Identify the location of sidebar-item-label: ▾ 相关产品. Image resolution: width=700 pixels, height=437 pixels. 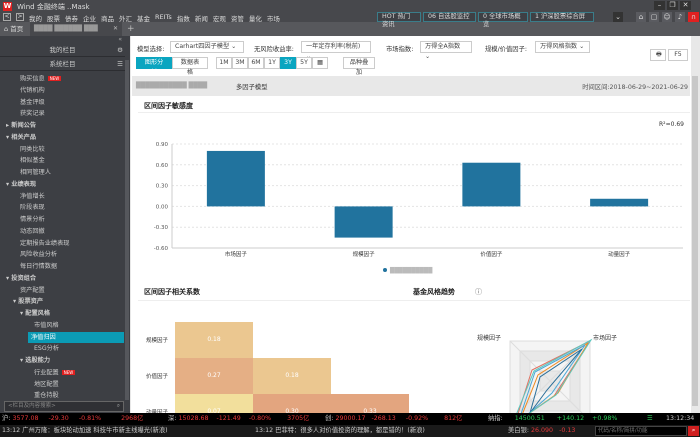
(21, 137).